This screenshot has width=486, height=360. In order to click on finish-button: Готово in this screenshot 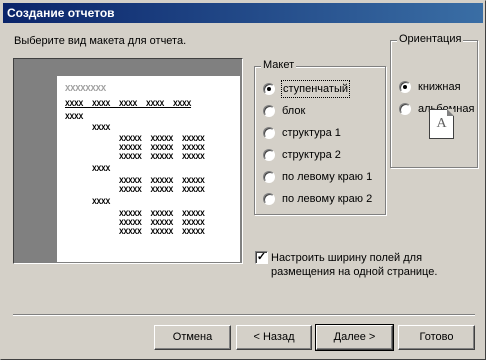, I will do `click(436, 337)`.